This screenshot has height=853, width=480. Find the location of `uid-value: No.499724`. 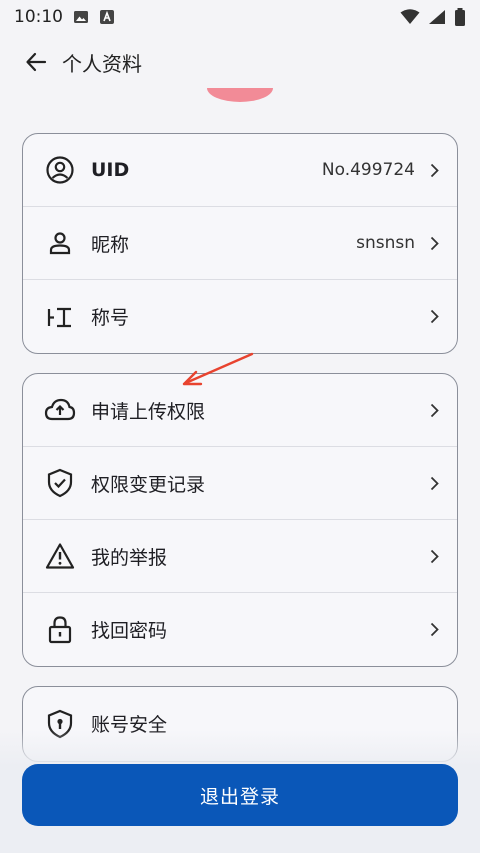

uid-value: No.499724 is located at coordinates (368, 170).